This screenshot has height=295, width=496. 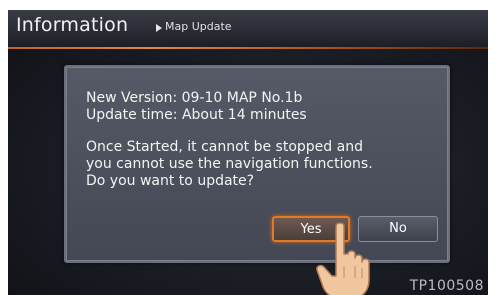 I want to click on pointing-hand-icon, so click(x=343, y=258).